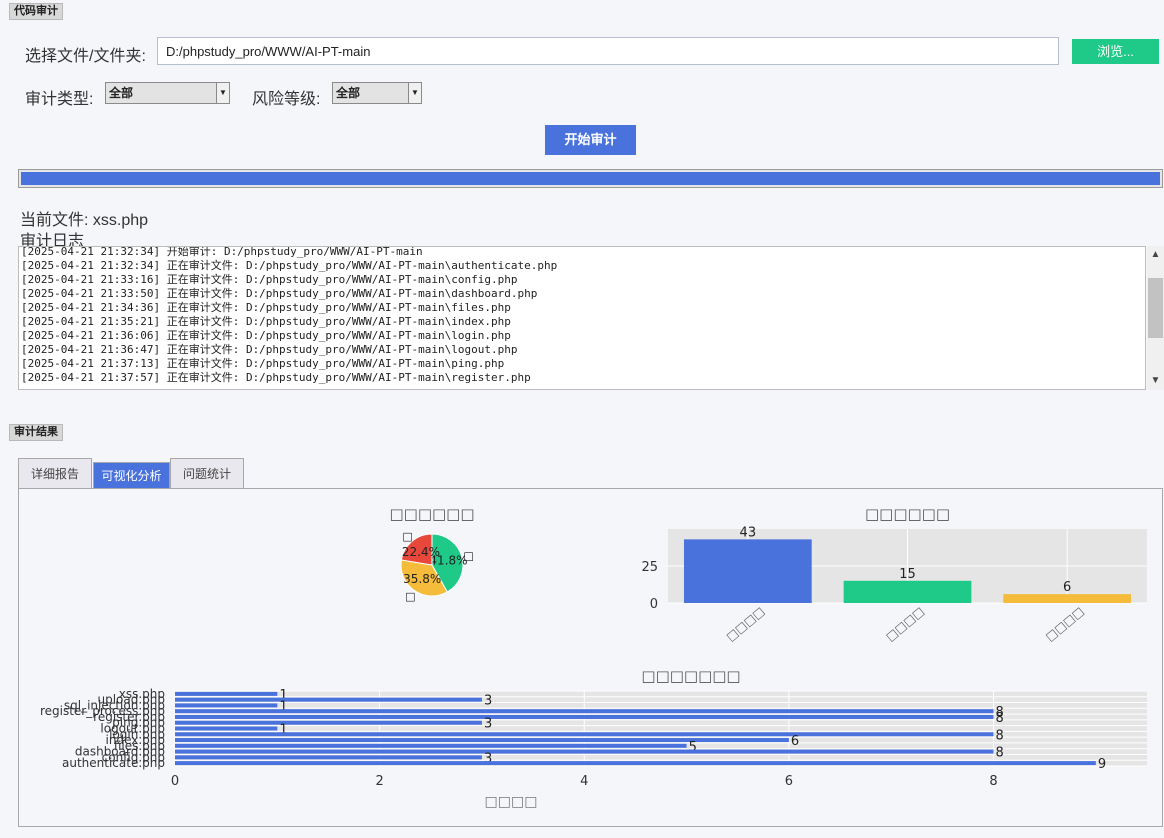 This screenshot has width=1164, height=838. Describe the element at coordinates (175, 781) in the screenshot. I see `hbar-x-tick-label: 0` at that location.